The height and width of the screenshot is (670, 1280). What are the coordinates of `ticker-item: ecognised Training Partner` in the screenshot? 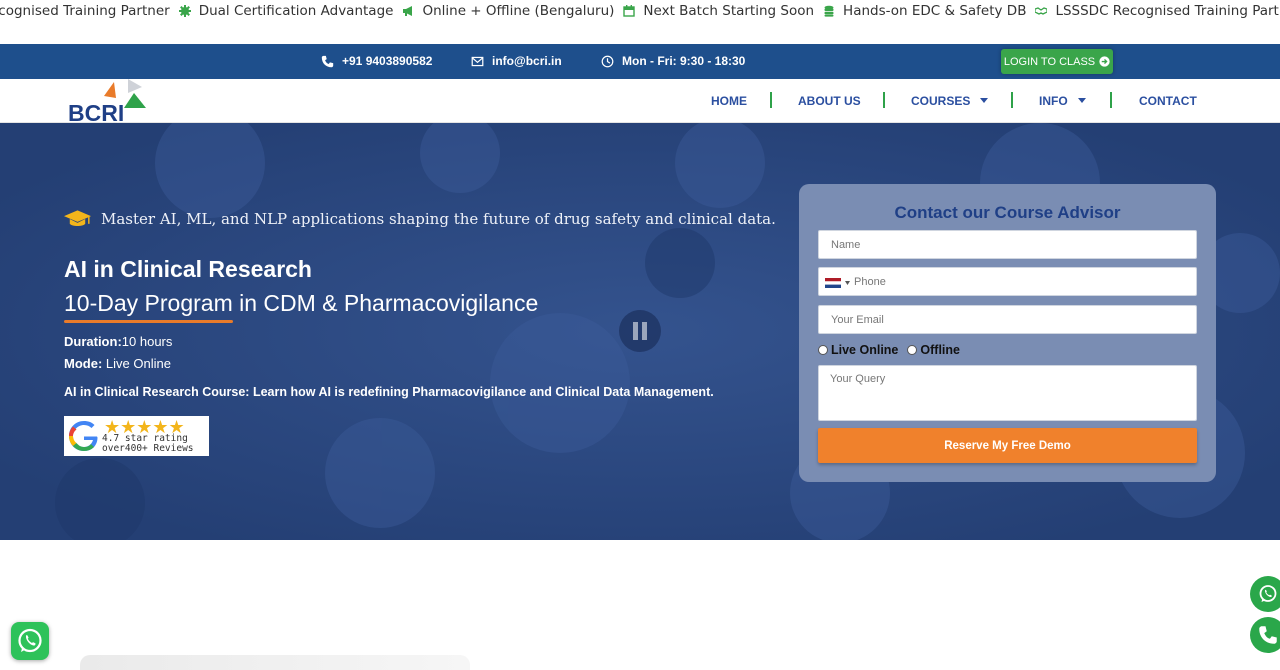 It's located at (85, 11).